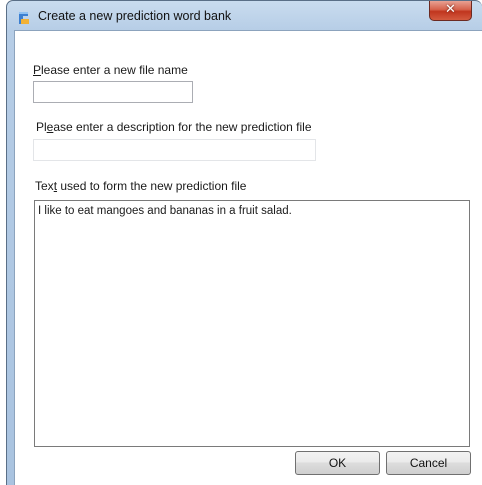  Describe the element at coordinates (152, 186) in the screenshot. I see `text-label-text-b: used to form the new prediction file` at that location.